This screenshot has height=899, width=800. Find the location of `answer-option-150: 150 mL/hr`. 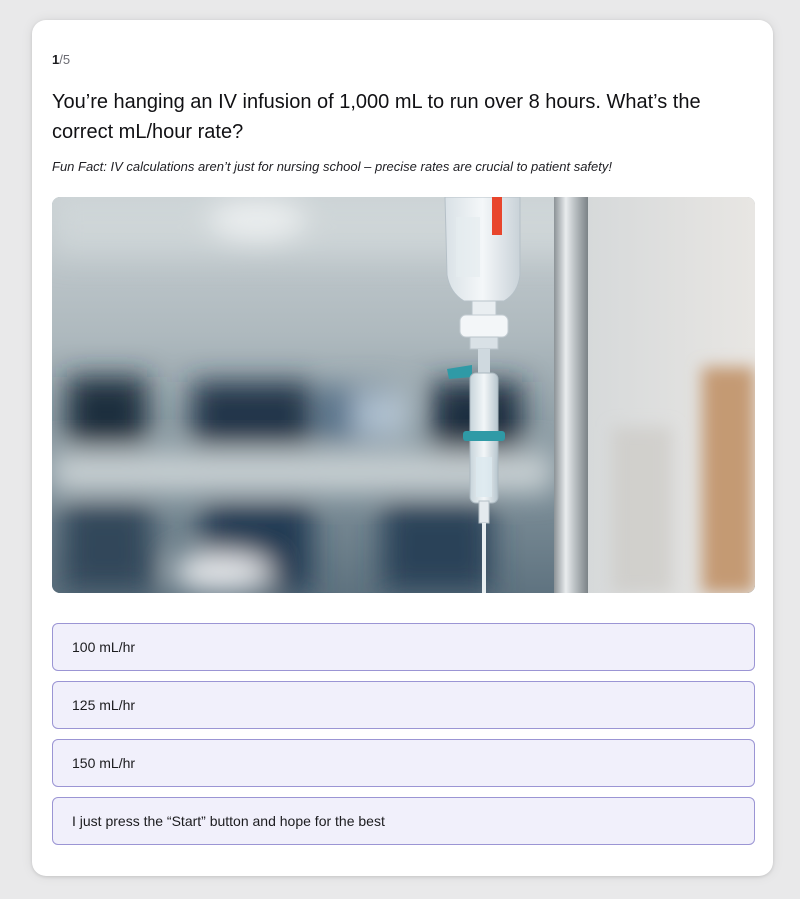

answer-option-150: 150 mL/hr is located at coordinates (403, 763).